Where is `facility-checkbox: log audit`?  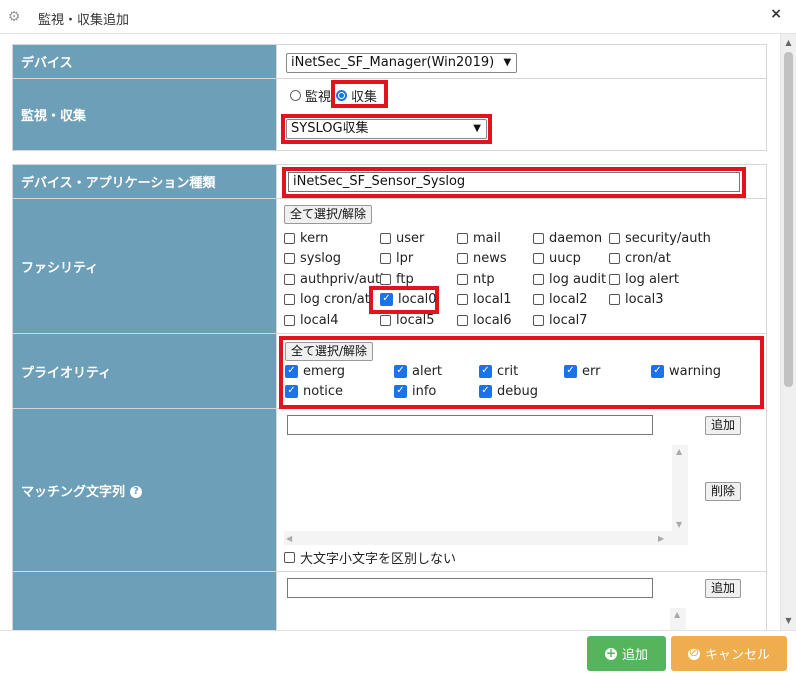 facility-checkbox: log audit is located at coordinates (569, 279).